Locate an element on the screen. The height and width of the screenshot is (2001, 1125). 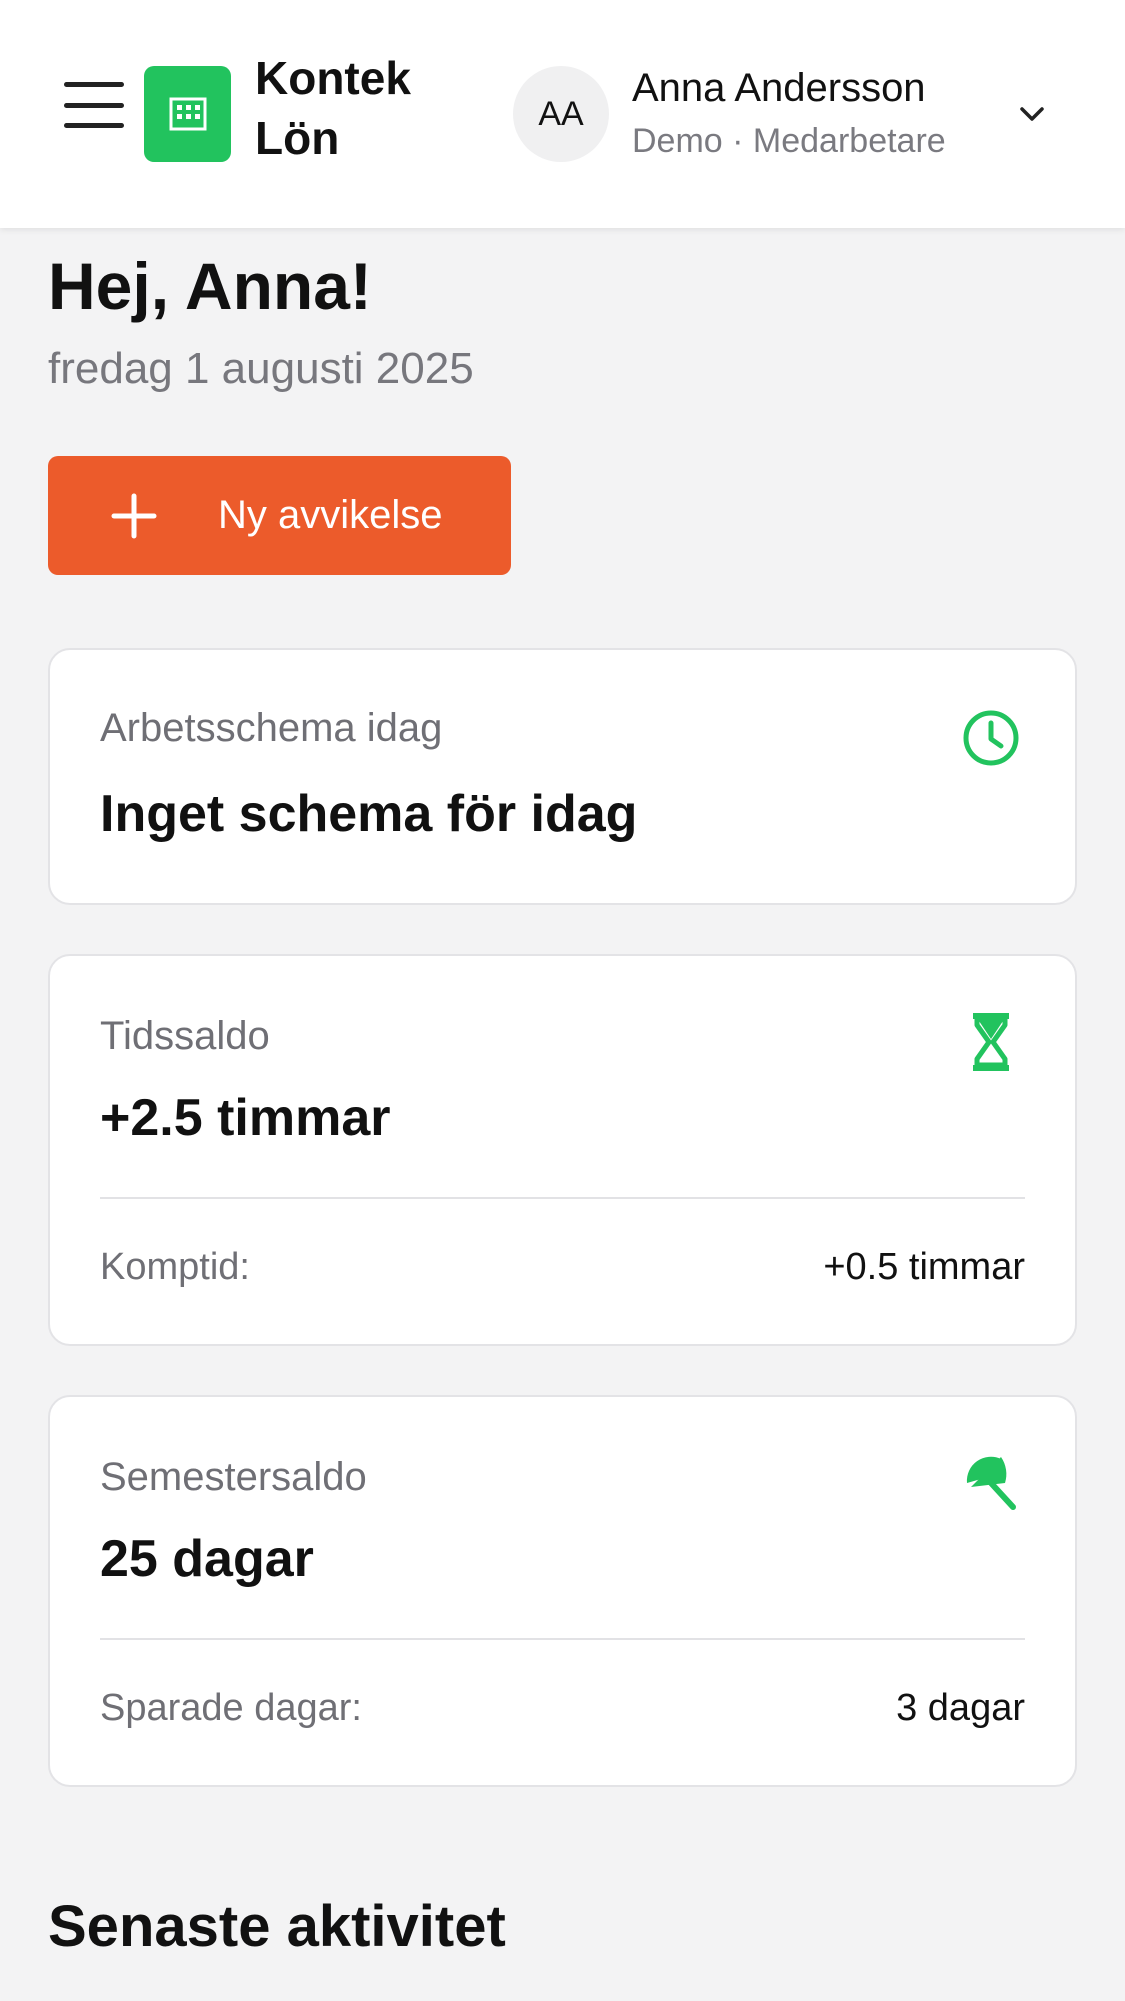
chevron-down-icon is located at coordinates (1032, 114).